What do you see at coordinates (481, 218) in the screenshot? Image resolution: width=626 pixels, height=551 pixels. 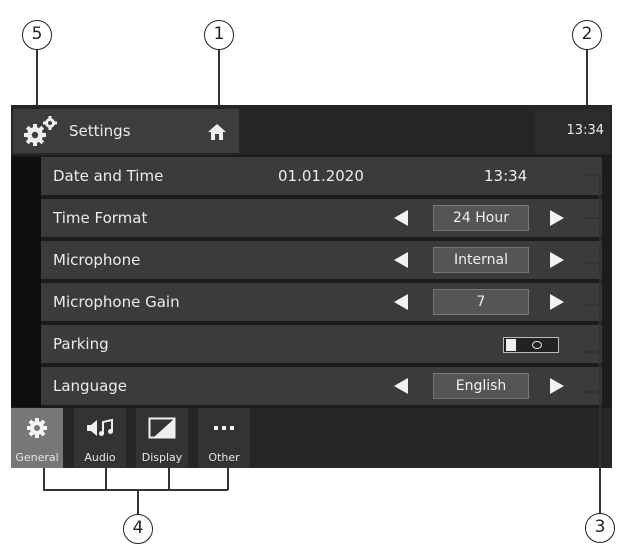 I see `time-format-value: 24 Hour` at bounding box center [481, 218].